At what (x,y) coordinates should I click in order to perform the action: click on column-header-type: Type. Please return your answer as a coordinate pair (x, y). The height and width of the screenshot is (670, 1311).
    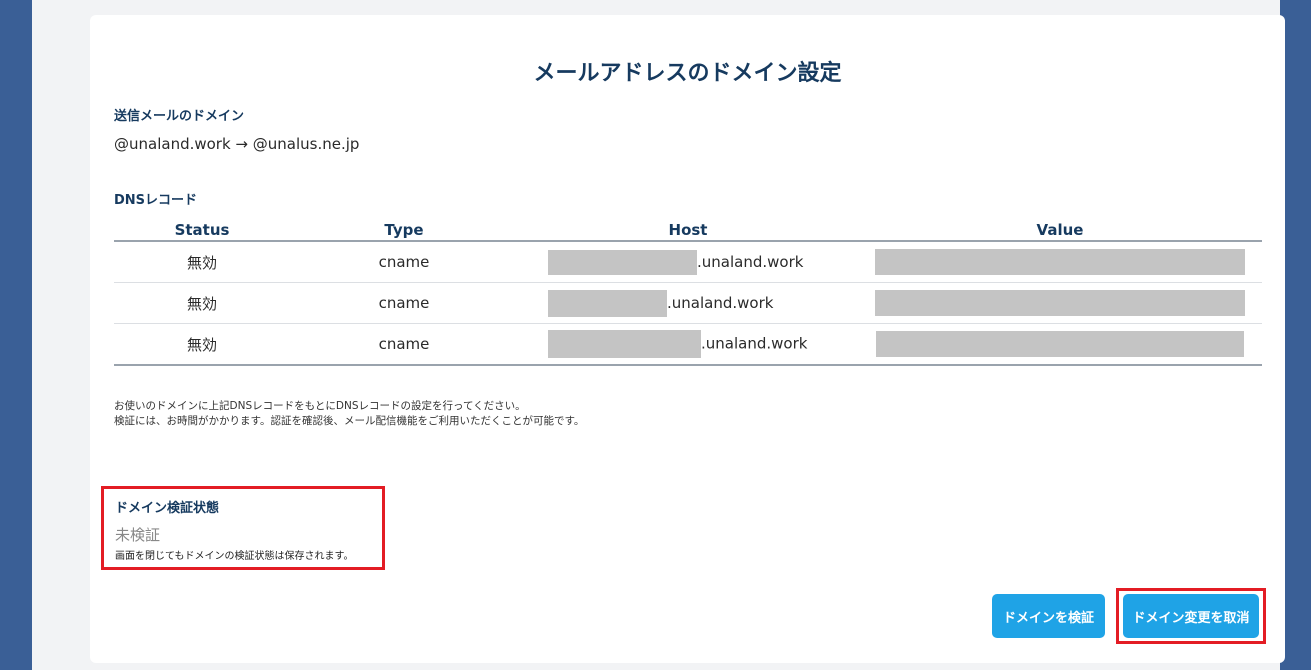
    Looking at the image, I should click on (404, 230).